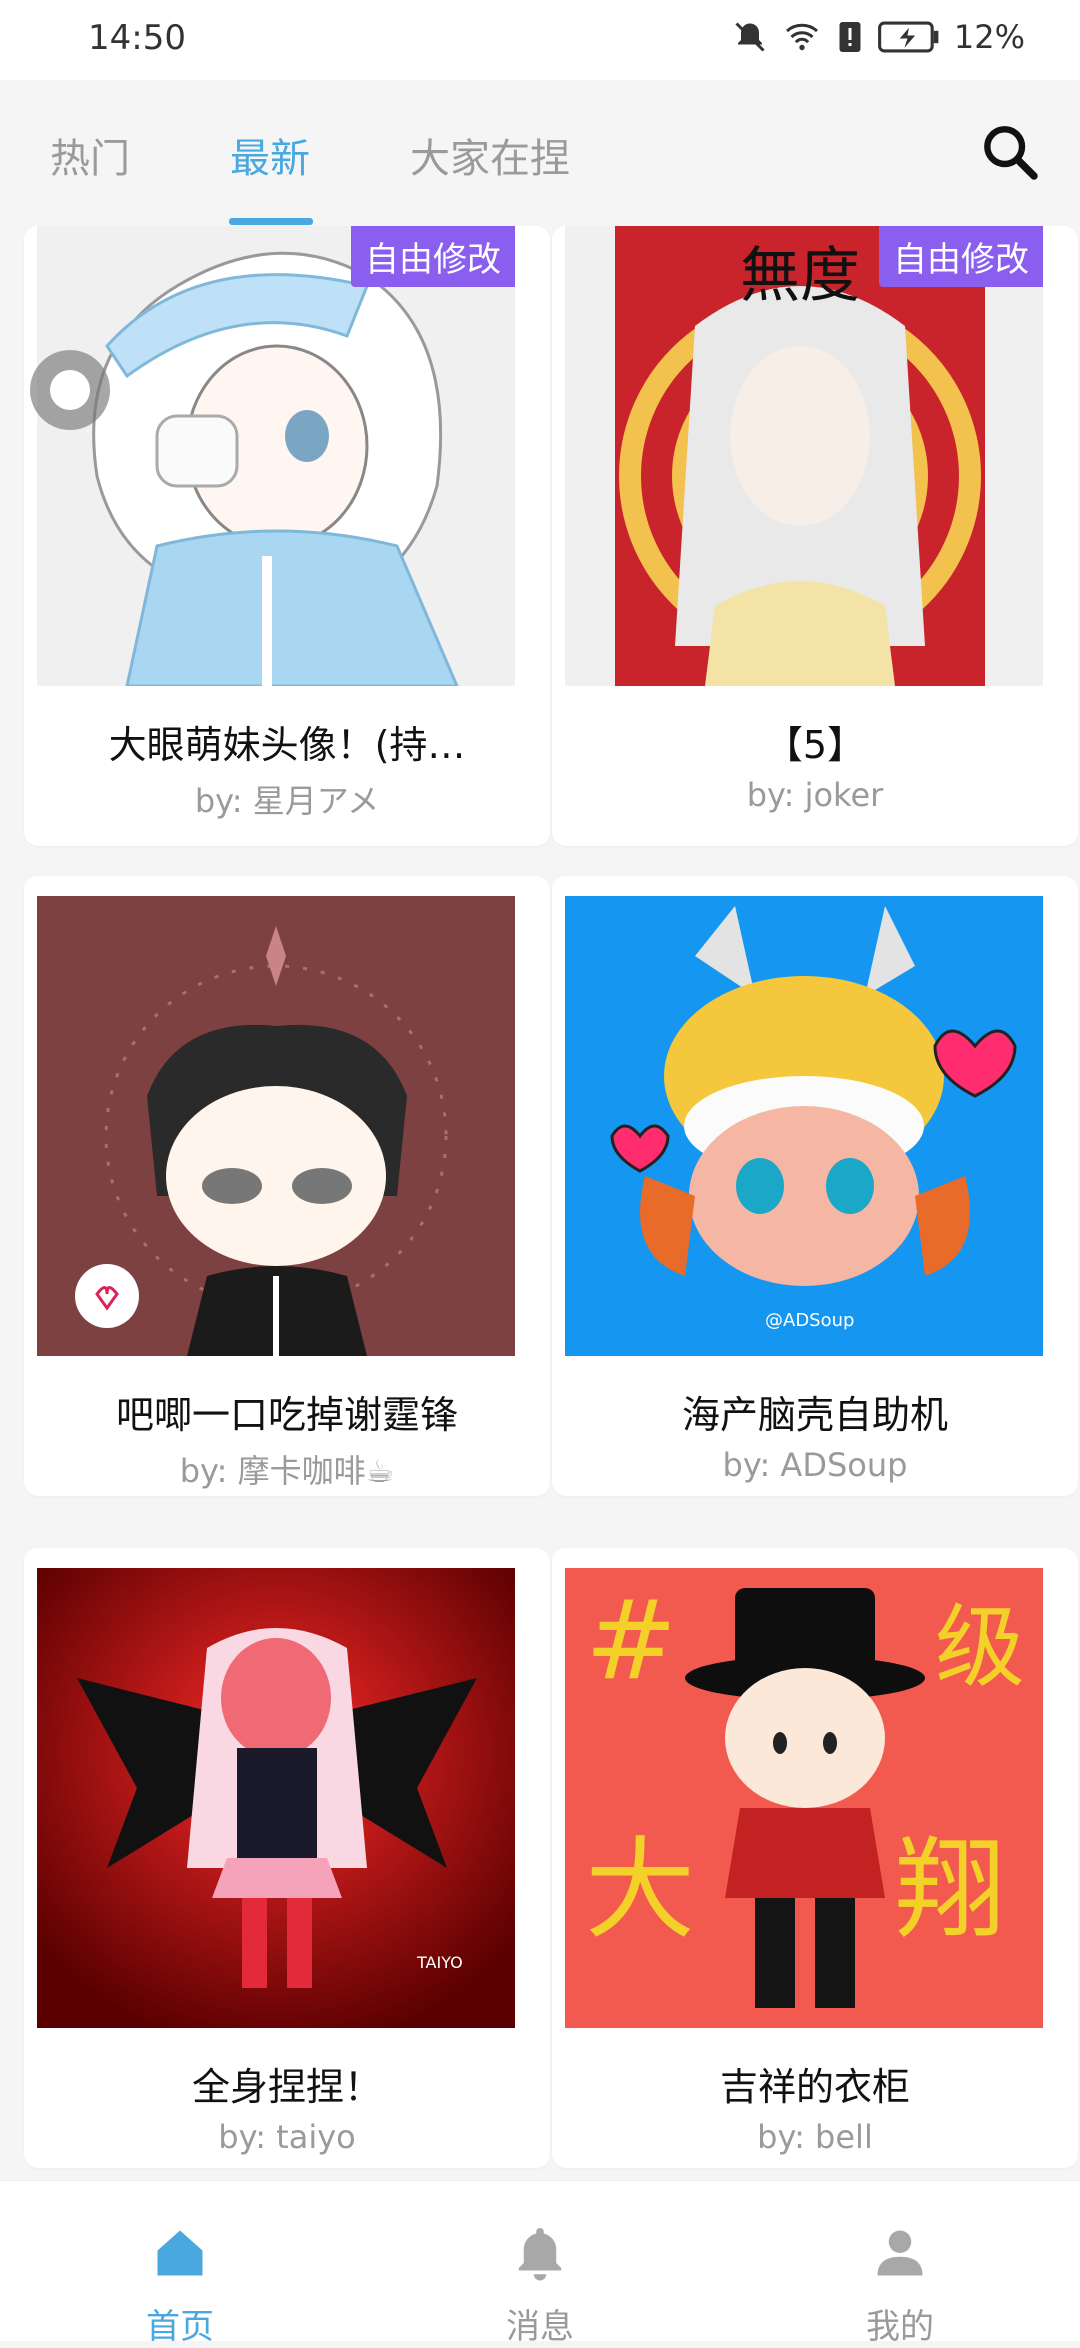 The height and width of the screenshot is (2348, 1080). What do you see at coordinates (490, 155) in the screenshot?
I see `tab-everyone-pinching: 大家在捏` at bounding box center [490, 155].